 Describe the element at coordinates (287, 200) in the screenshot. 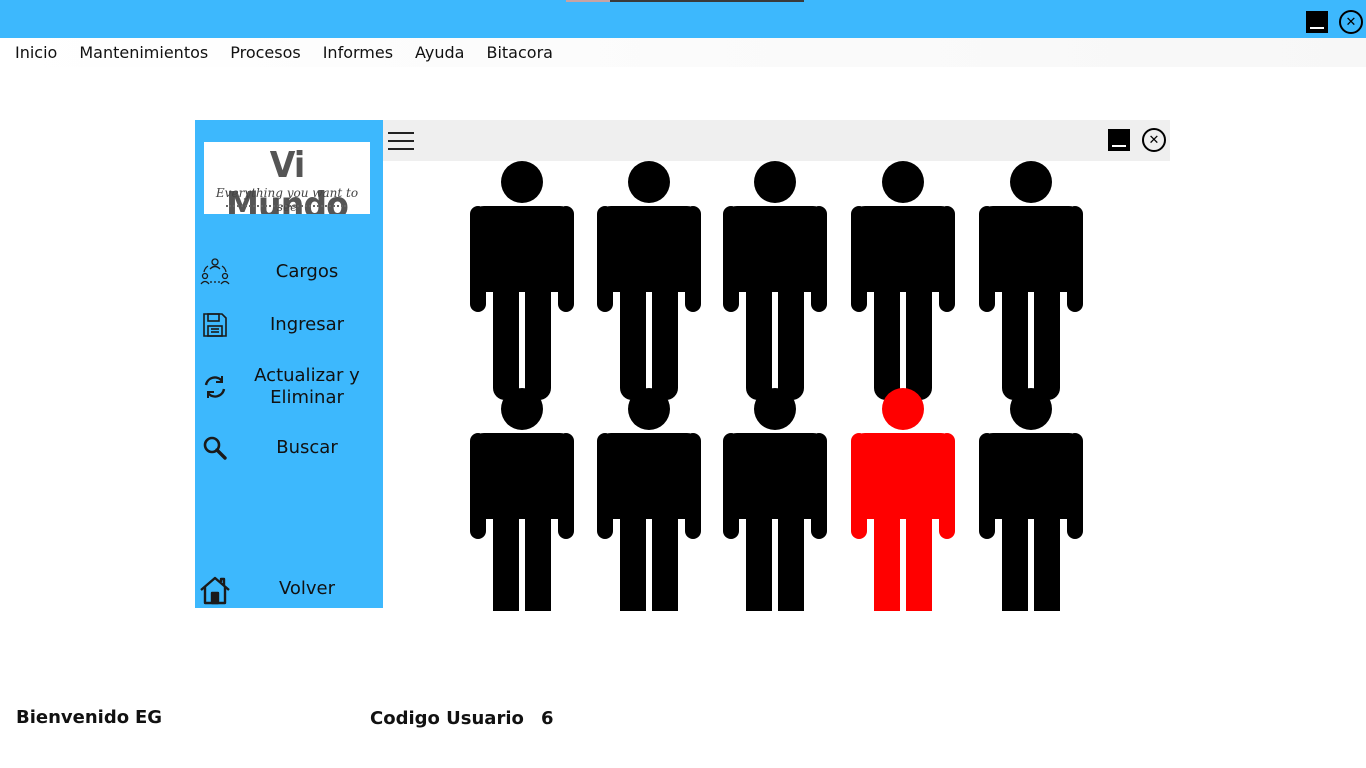

I see `logo-tagline: Everything you want to see` at that location.